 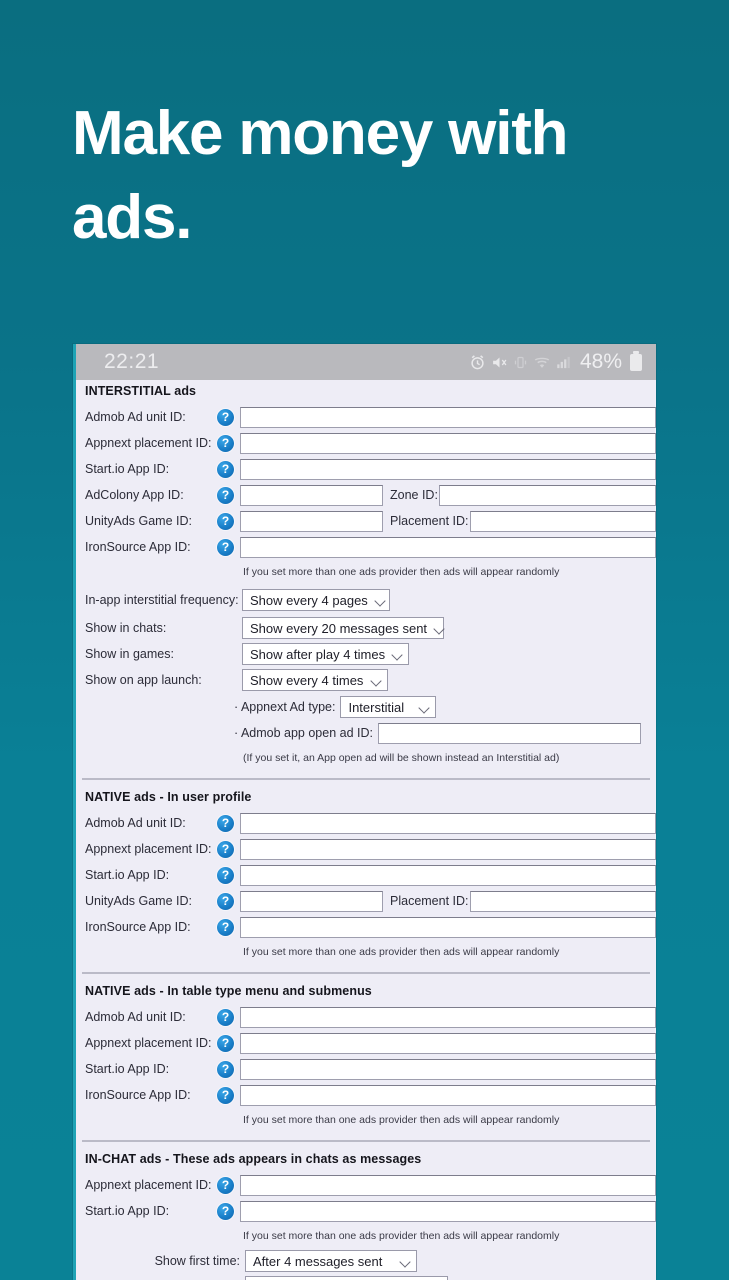 I want to click on row-native-table-appnext: Appnext placement ID: ?, so click(x=366, y=1043).